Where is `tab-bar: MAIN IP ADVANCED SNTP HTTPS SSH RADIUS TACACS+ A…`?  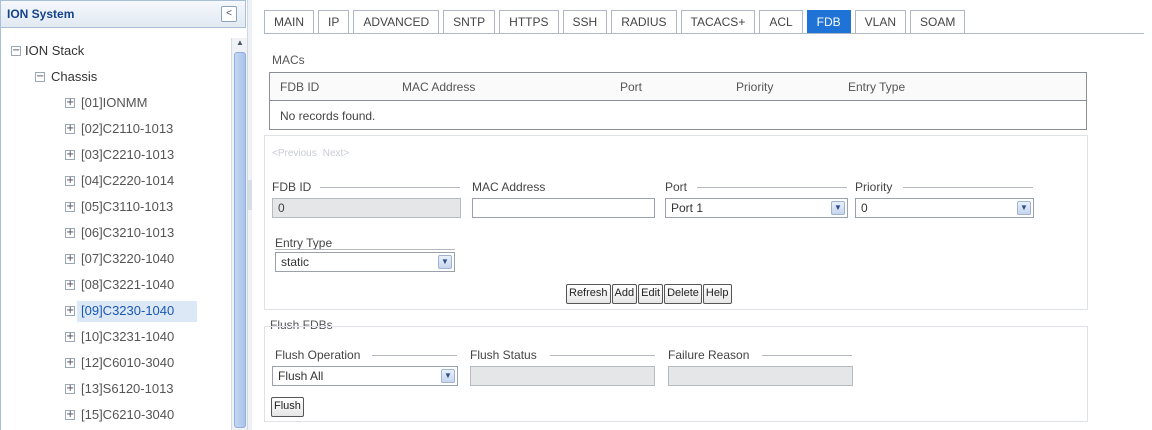 tab-bar: MAIN IP ADVANCED SNTP HTTPS SSH RADIUS TACACS+ A… is located at coordinates (616, 22).